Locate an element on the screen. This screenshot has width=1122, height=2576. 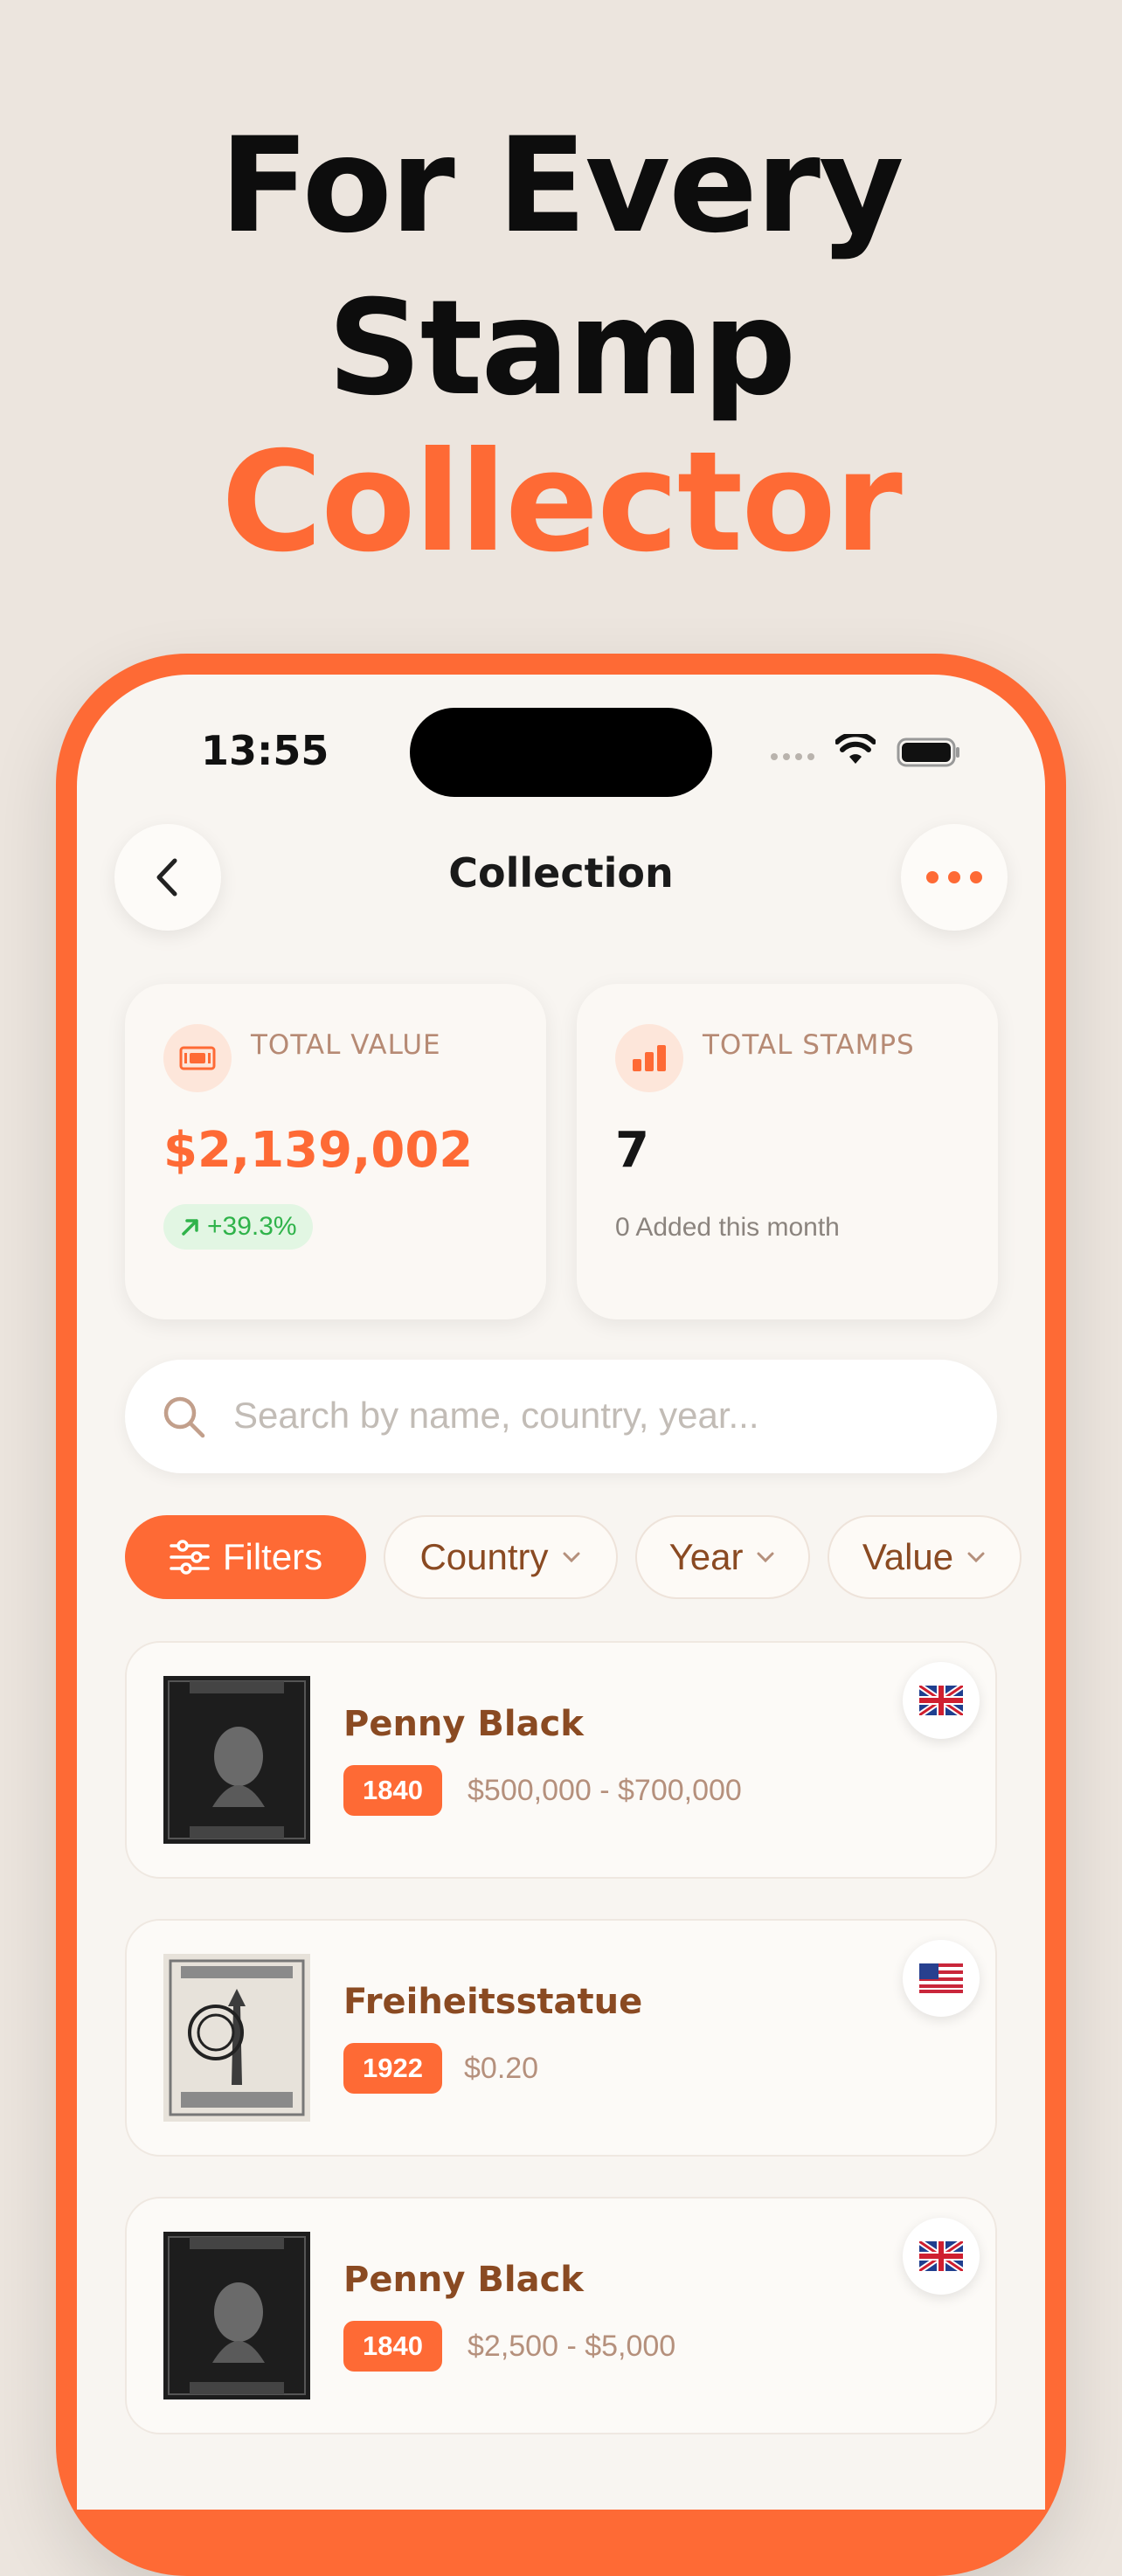
banknote-icon is located at coordinates (197, 1058).